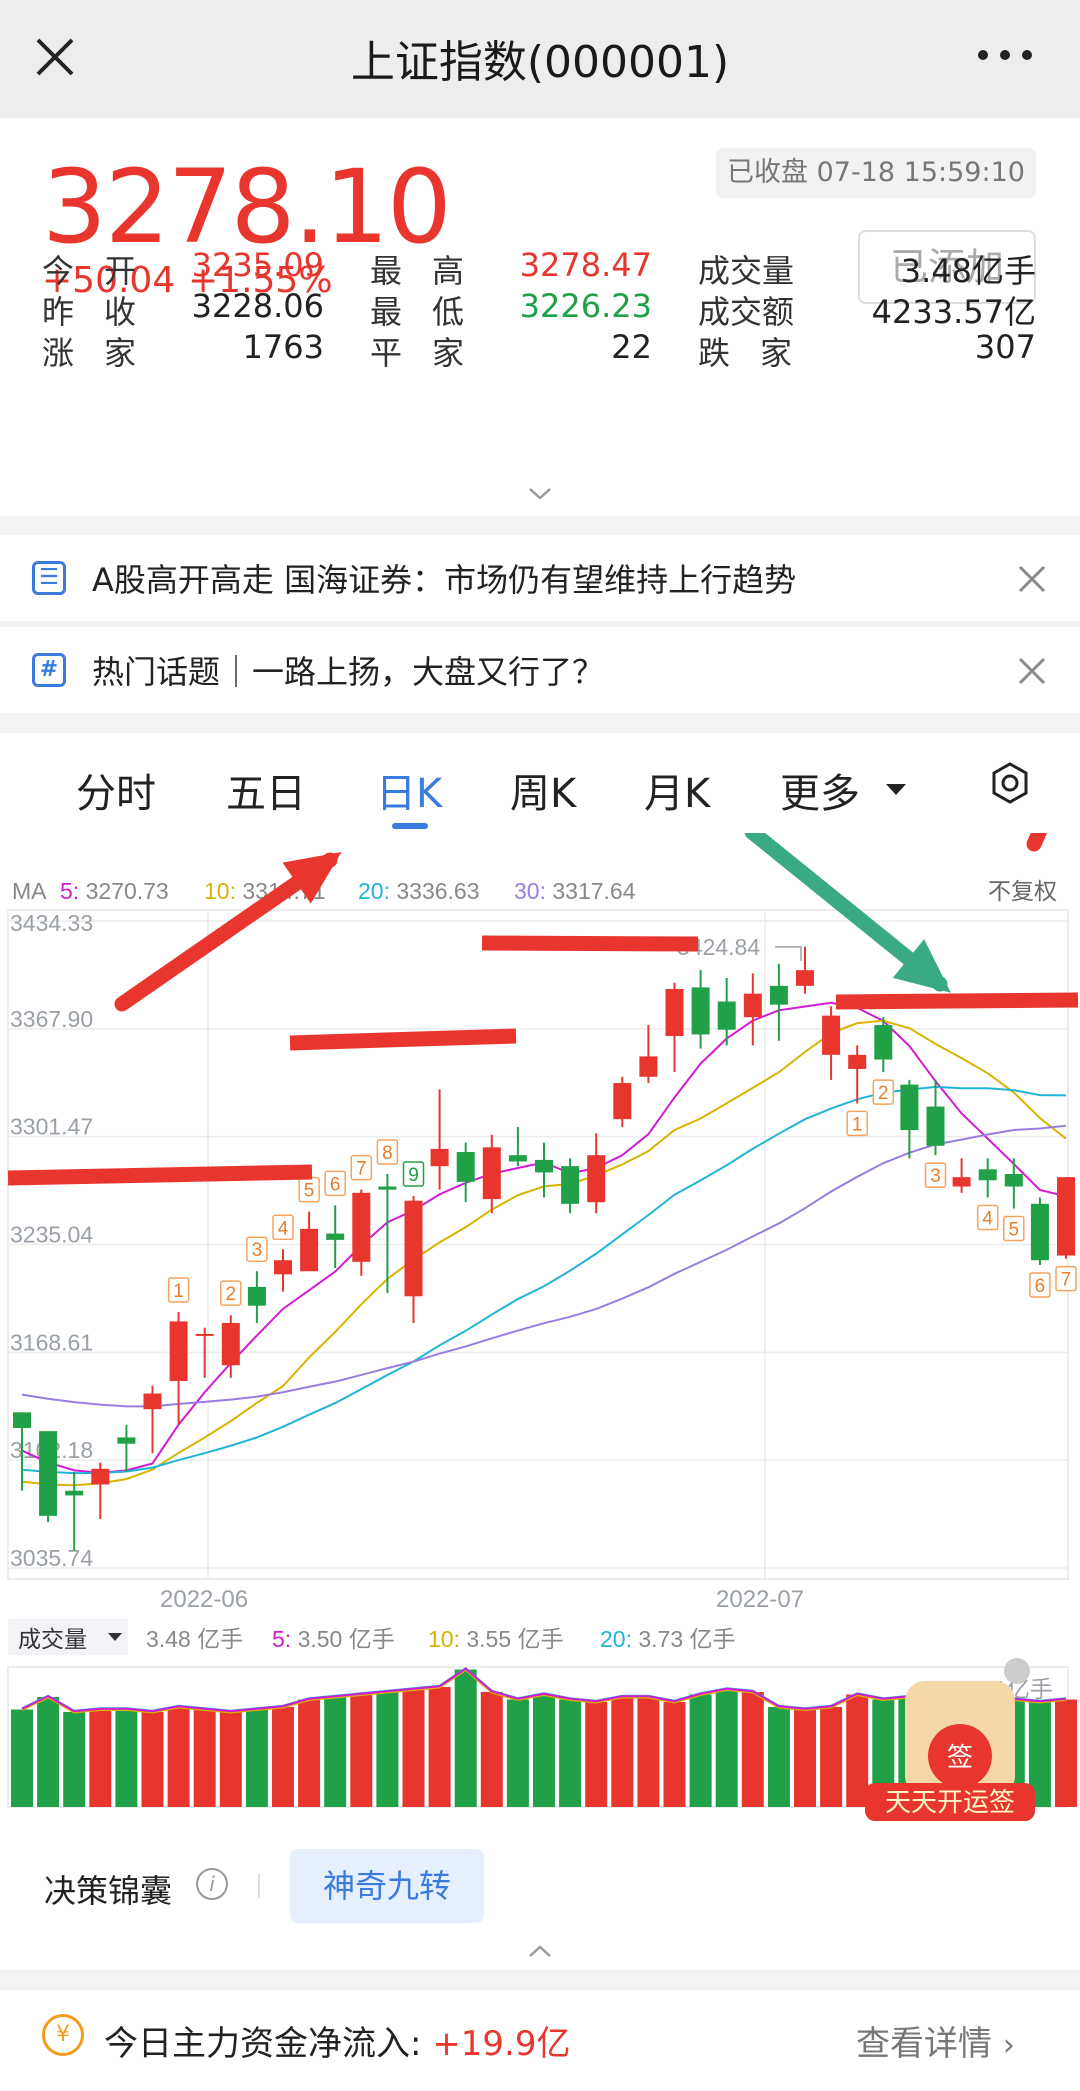  What do you see at coordinates (1014, 1229) in the screenshot?
I see `nine-turn-label: 5` at bounding box center [1014, 1229].